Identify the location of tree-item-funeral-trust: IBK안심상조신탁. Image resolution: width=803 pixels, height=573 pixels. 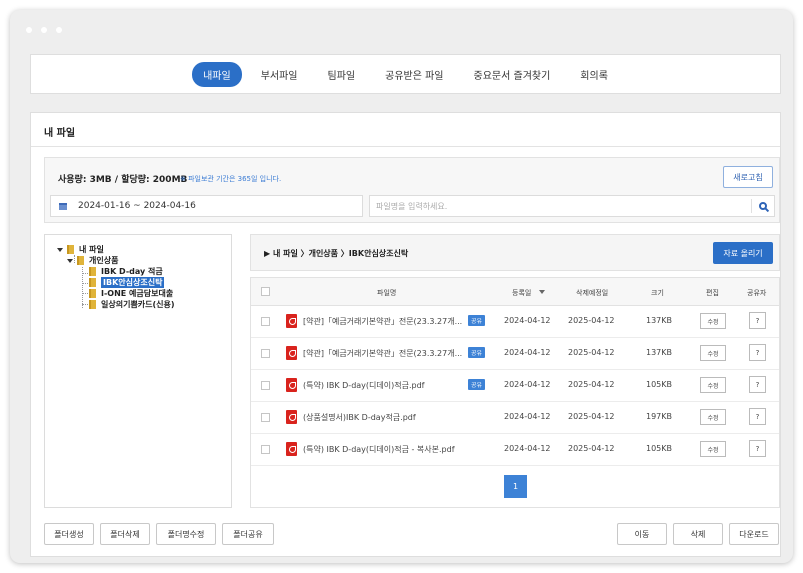
(127, 282).